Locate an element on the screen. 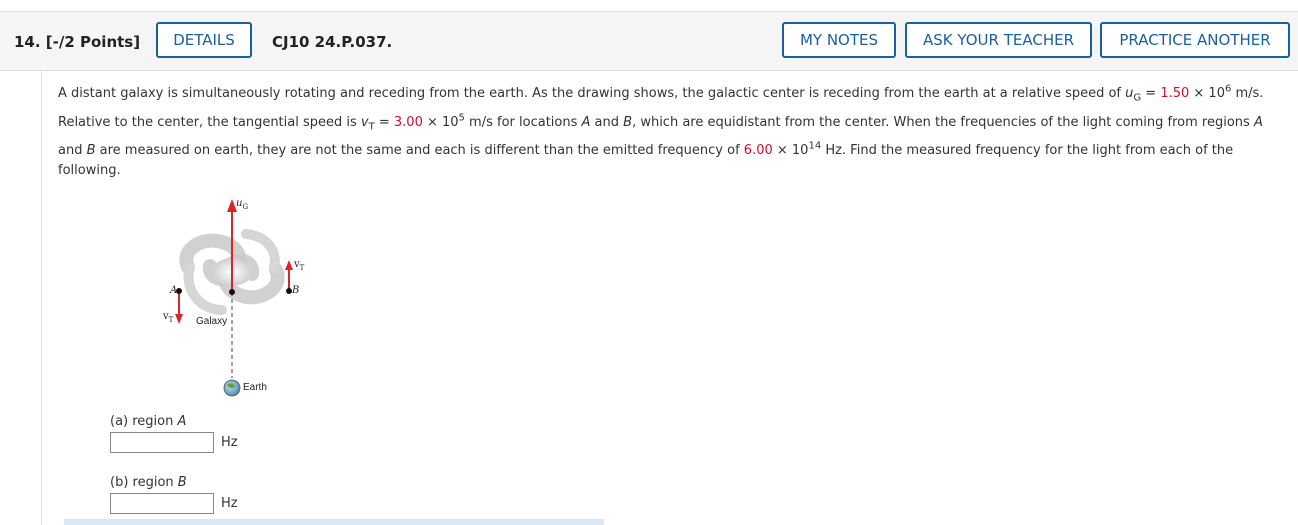  galaxy-diagram is located at coordinates (234, 298).